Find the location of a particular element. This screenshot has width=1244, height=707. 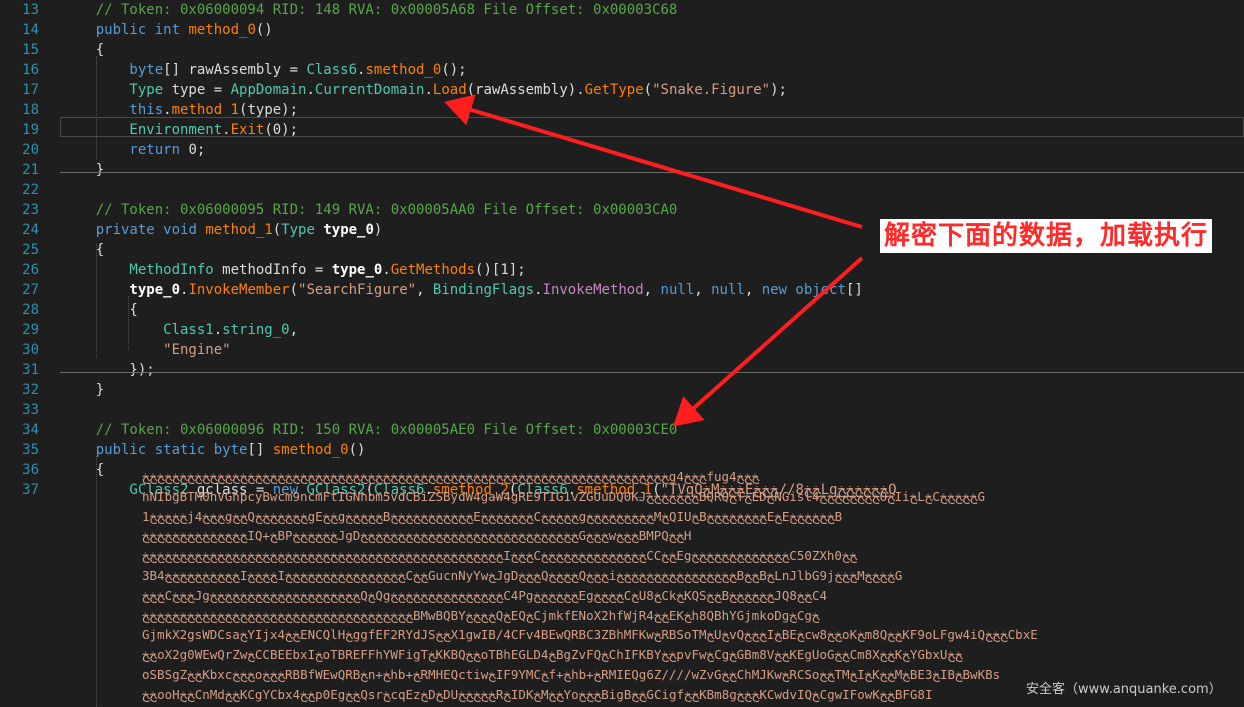

code-token: this is located at coordinates (113, 110).